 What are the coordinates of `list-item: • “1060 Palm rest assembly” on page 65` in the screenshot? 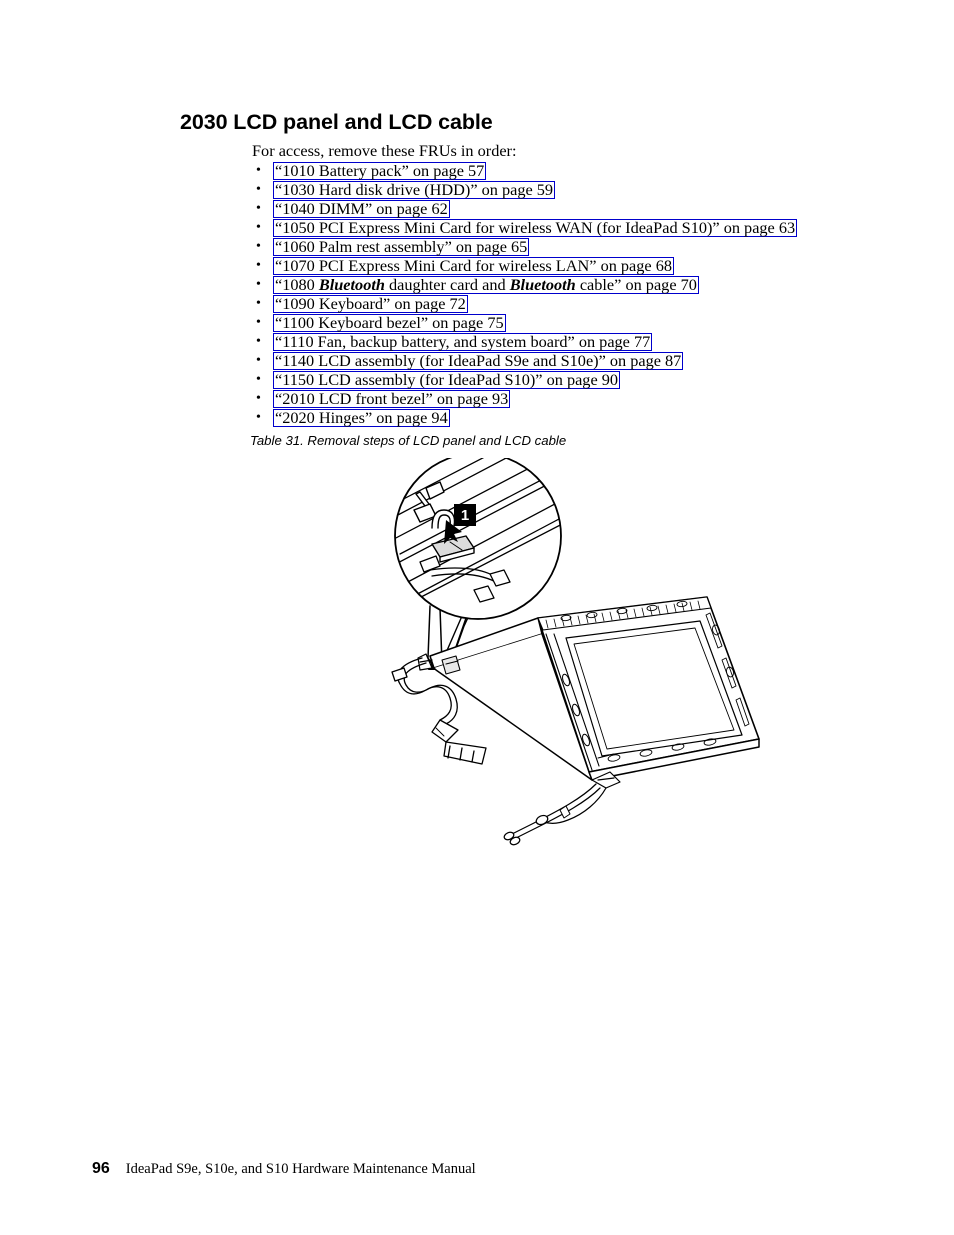 It's located at (552, 246).